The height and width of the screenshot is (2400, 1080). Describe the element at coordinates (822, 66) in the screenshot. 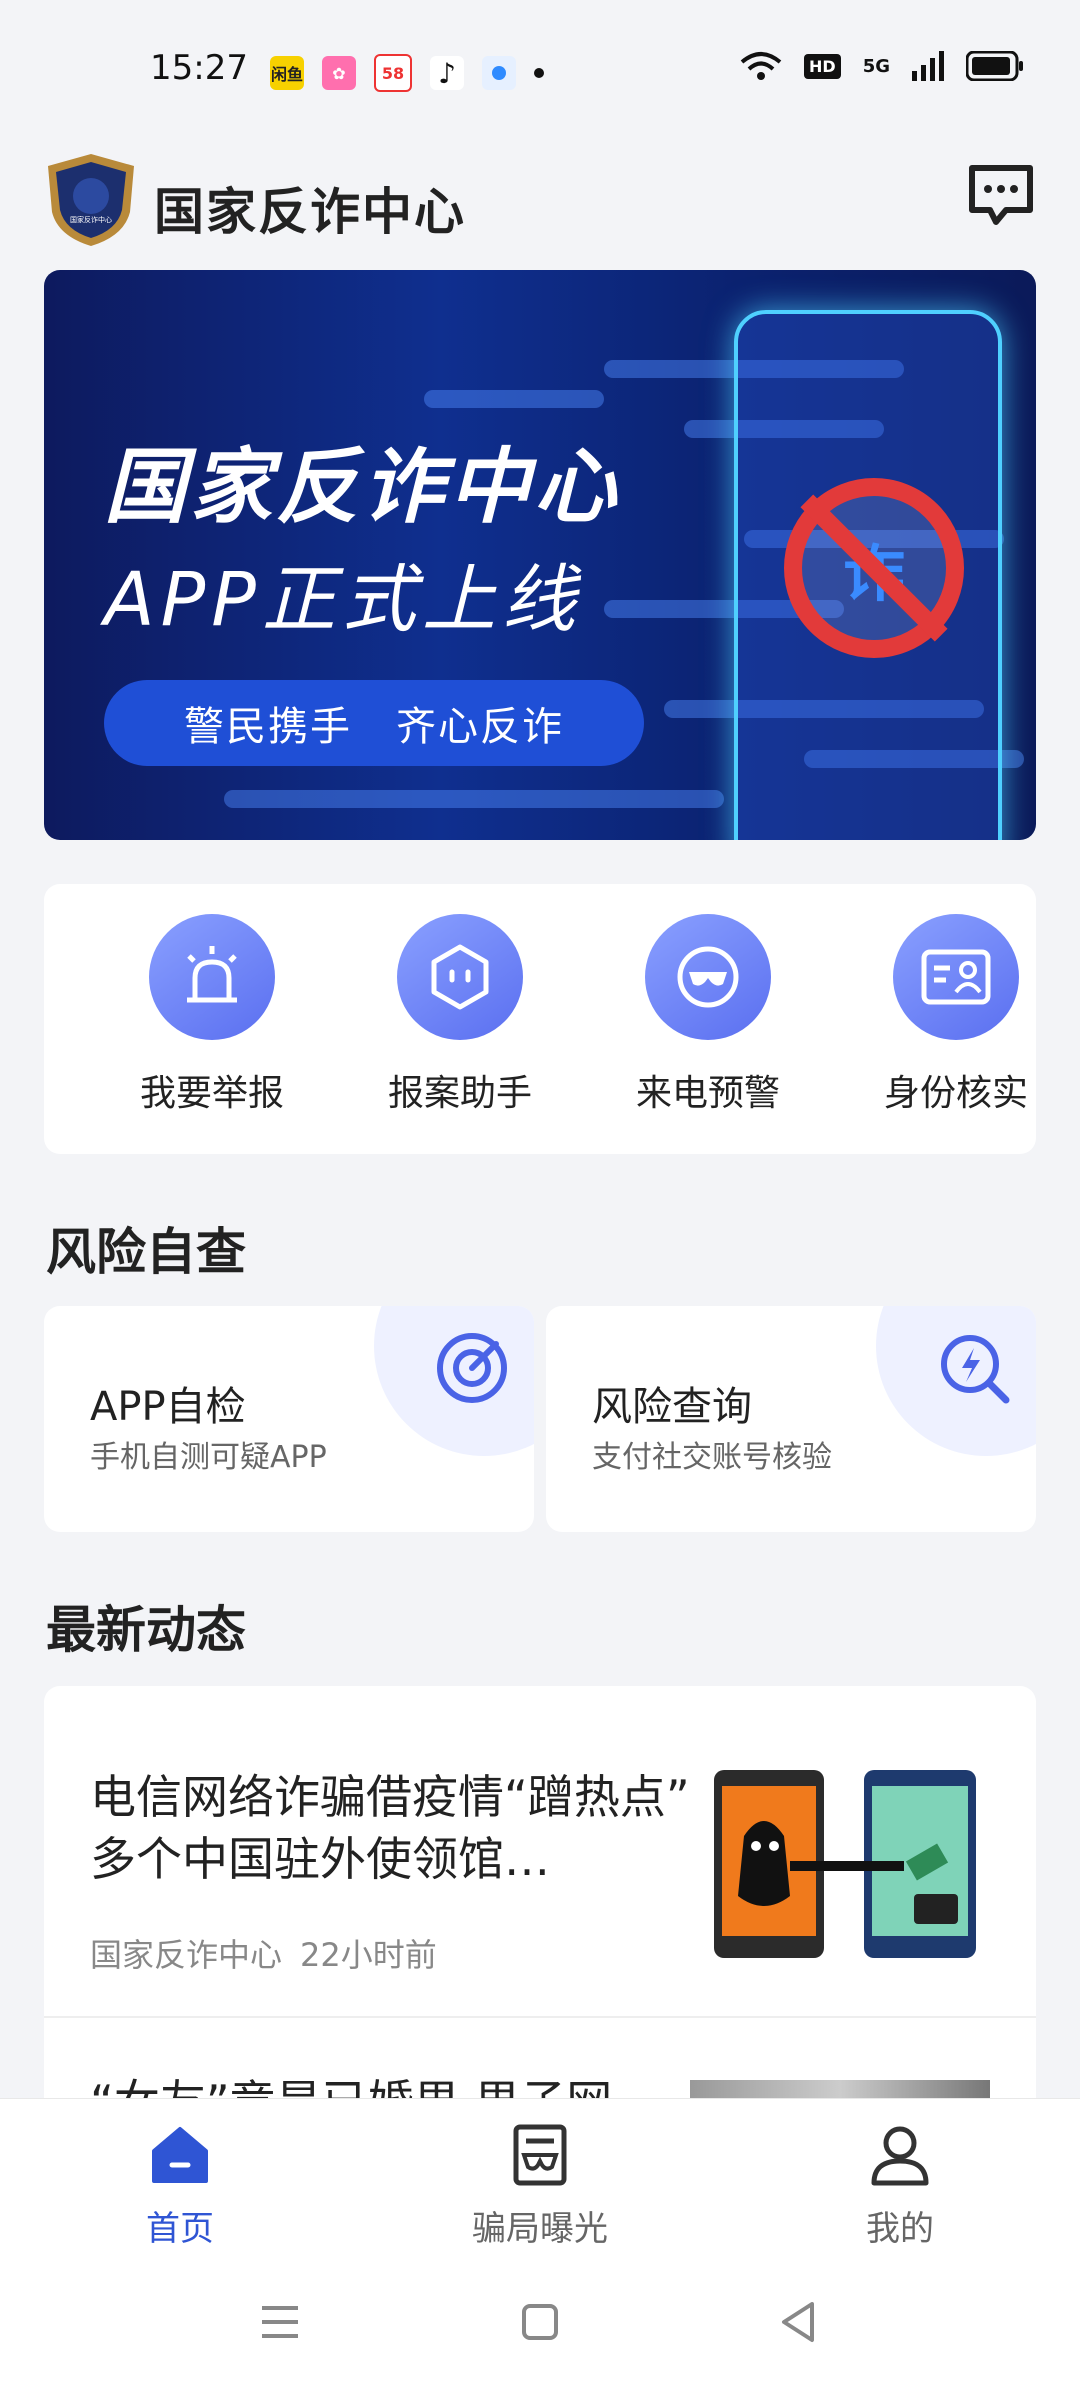

I see `hd-badge: HD` at that location.